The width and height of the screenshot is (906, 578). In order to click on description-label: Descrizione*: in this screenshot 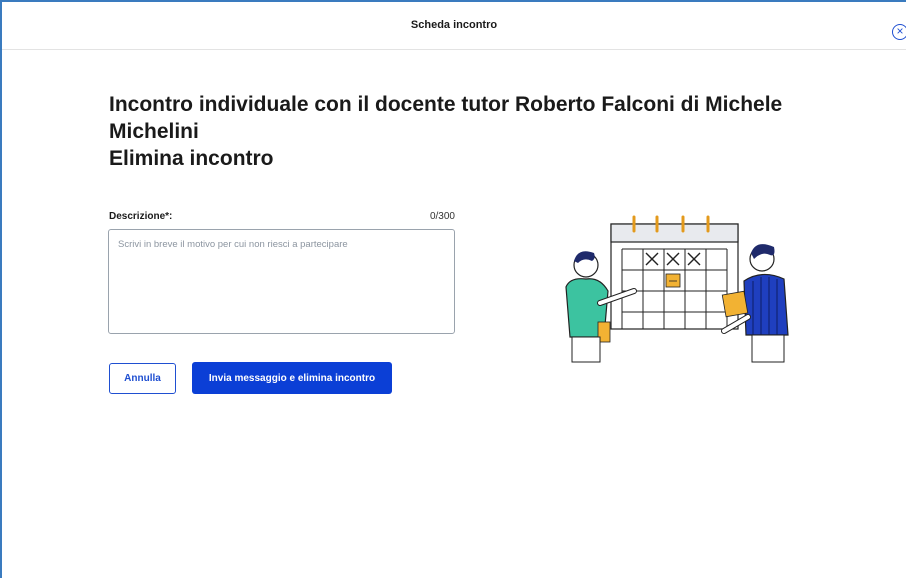, I will do `click(141, 216)`.